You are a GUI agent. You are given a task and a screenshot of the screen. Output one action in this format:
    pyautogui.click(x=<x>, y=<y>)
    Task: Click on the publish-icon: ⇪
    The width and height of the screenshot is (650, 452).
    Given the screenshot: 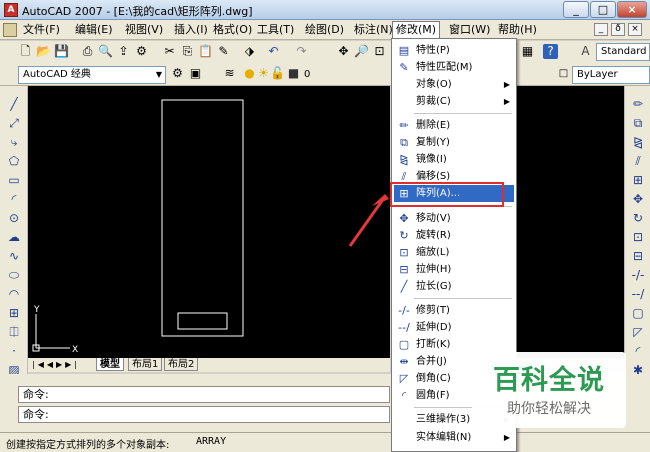 What is the action you would take?
    pyautogui.click(x=123, y=51)
    